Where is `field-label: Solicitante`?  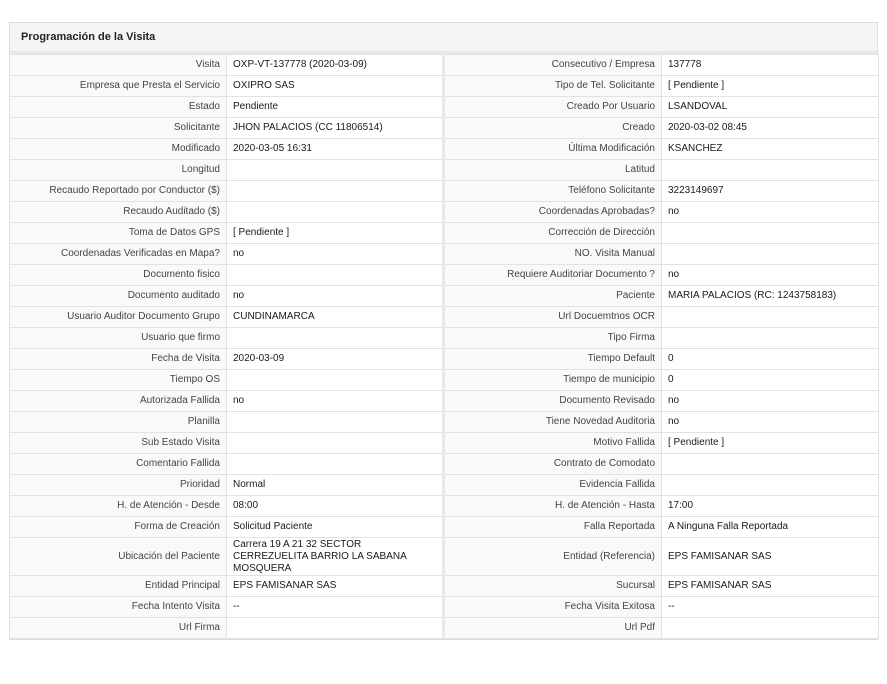 field-label: Solicitante is located at coordinates (118, 128).